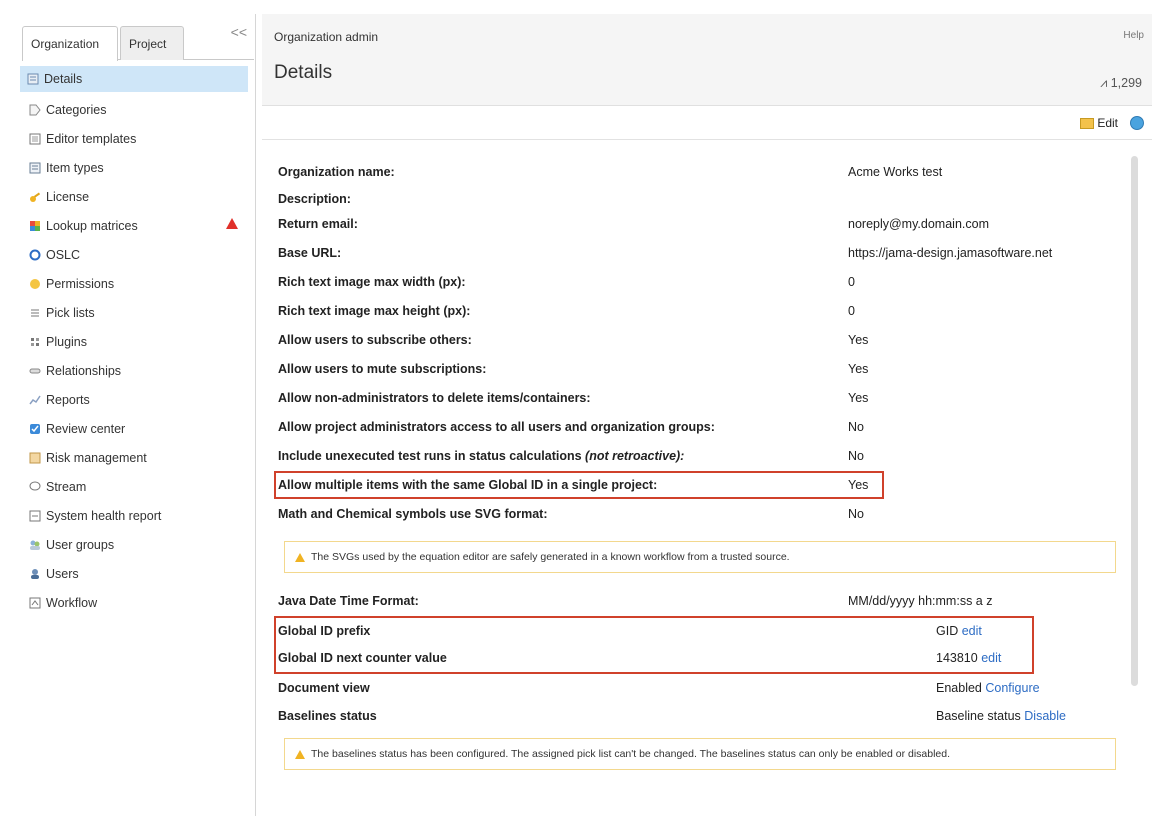  I want to click on field-baselines-status: Baselines status Baseline status Disable, so click(702, 717).